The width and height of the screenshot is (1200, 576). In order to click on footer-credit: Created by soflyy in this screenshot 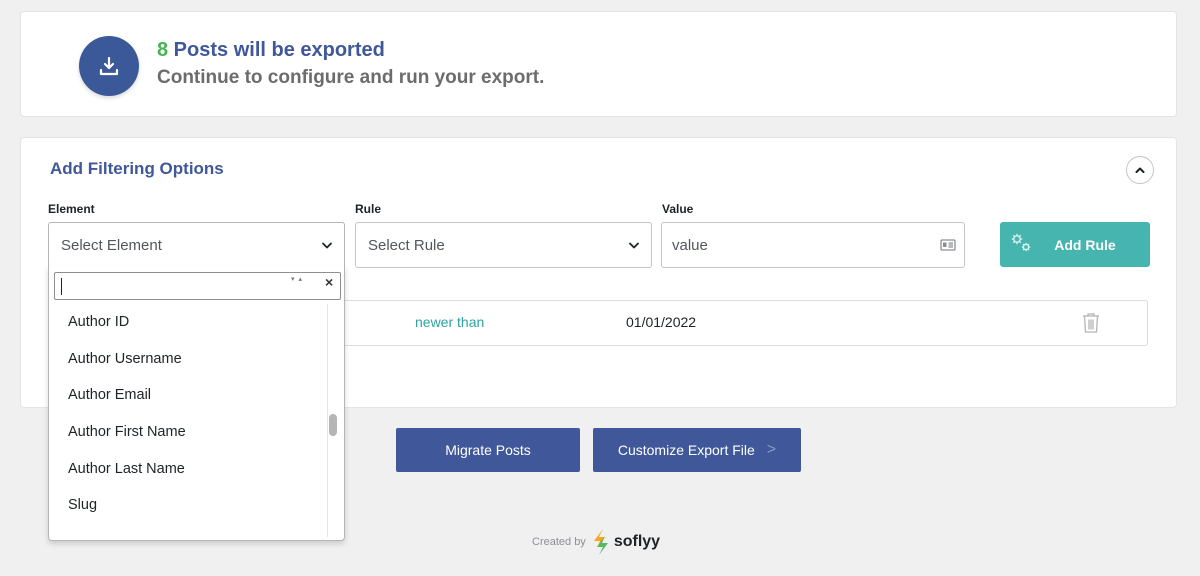, I will do `click(596, 542)`.